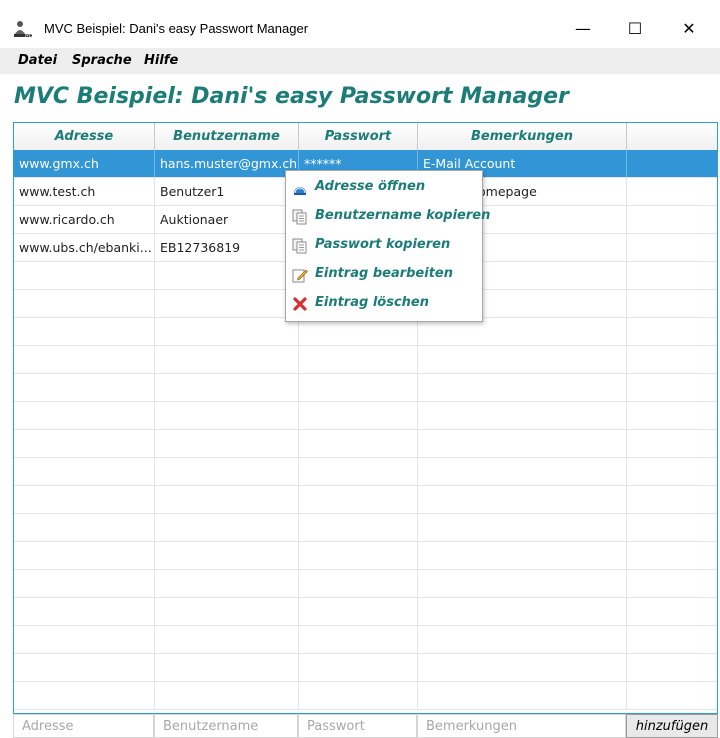  What do you see at coordinates (84, 219) in the screenshot?
I see `cell-address: www.ricardo.ch` at bounding box center [84, 219].